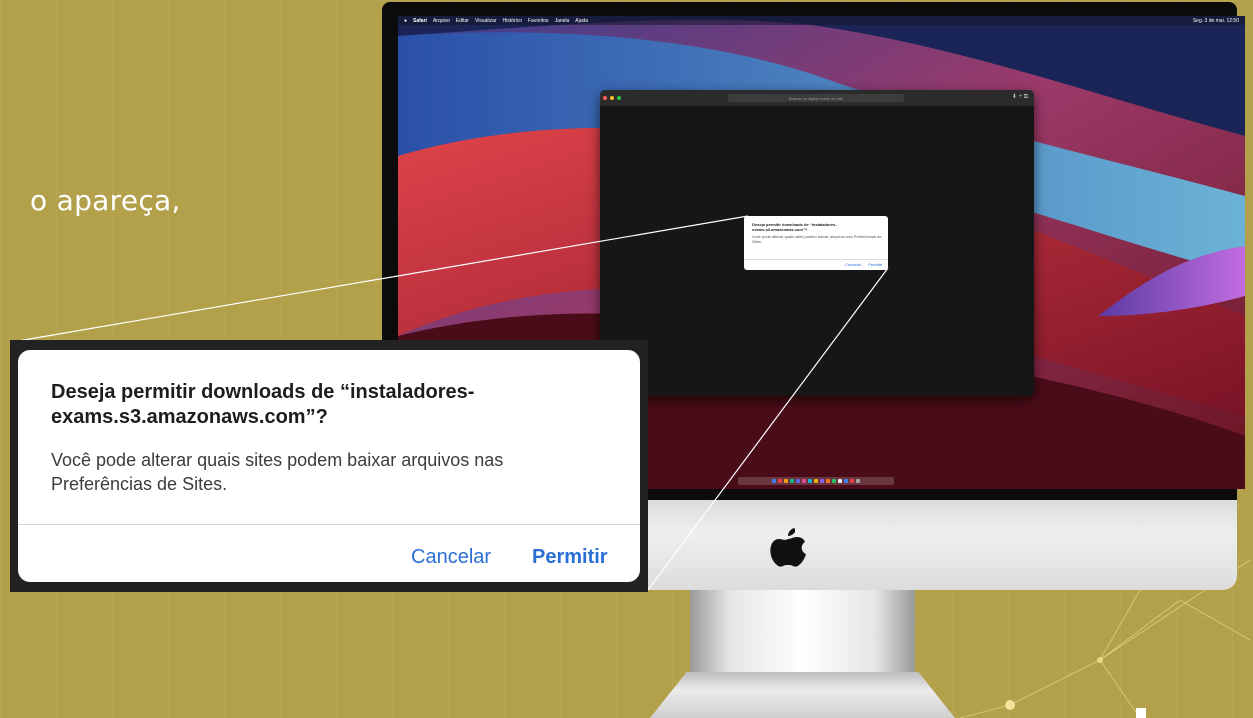 This screenshot has height=718, width=1253. What do you see at coordinates (329, 524) in the screenshot?
I see `dialog-divider` at bounding box center [329, 524].